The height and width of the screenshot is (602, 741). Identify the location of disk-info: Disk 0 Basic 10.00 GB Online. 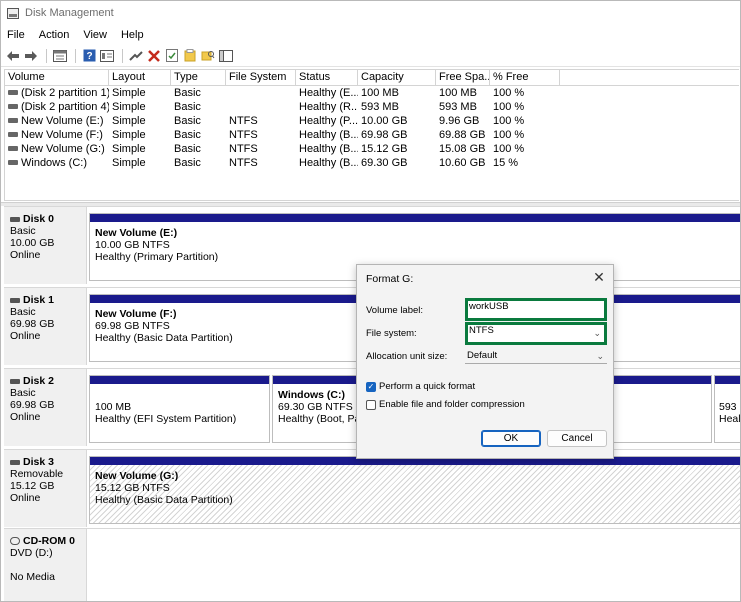
(45, 245).